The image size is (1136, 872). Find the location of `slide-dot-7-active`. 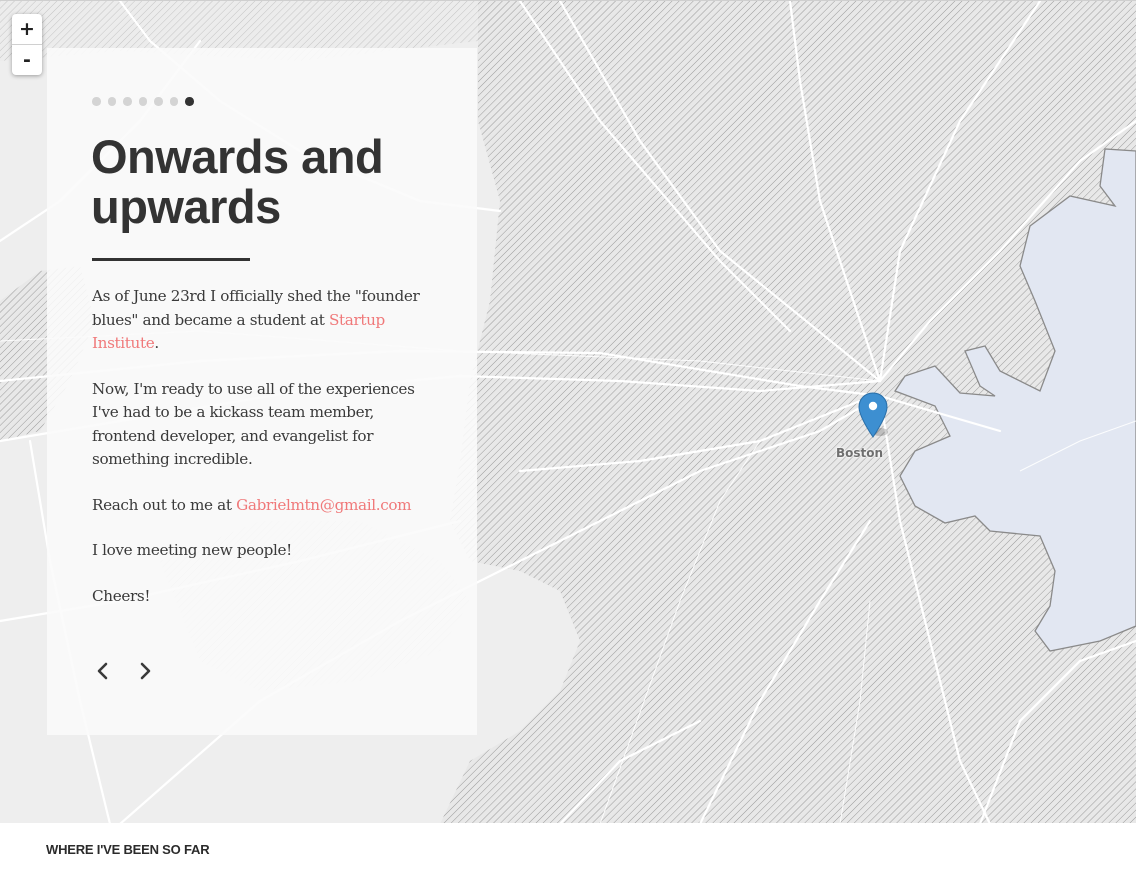

slide-dot-7-active is located at coordinates (189, 101).